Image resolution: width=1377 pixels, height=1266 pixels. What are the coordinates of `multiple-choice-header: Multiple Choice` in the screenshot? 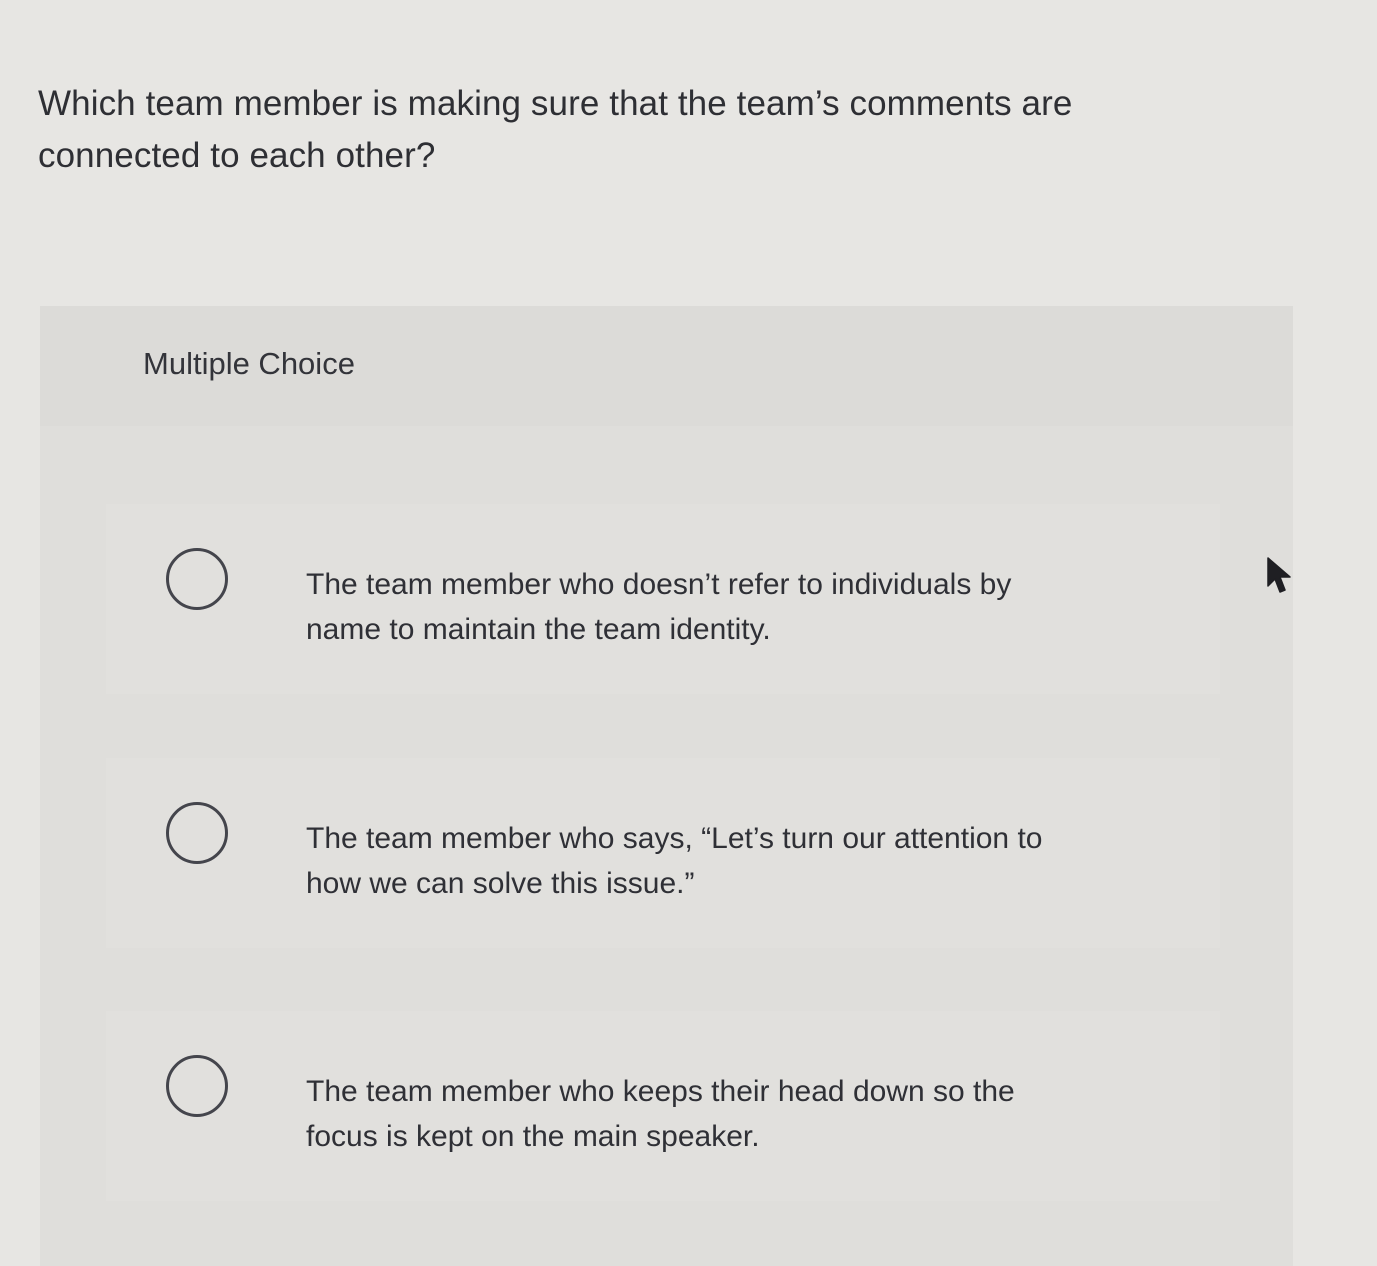 It's located at (666, 366).